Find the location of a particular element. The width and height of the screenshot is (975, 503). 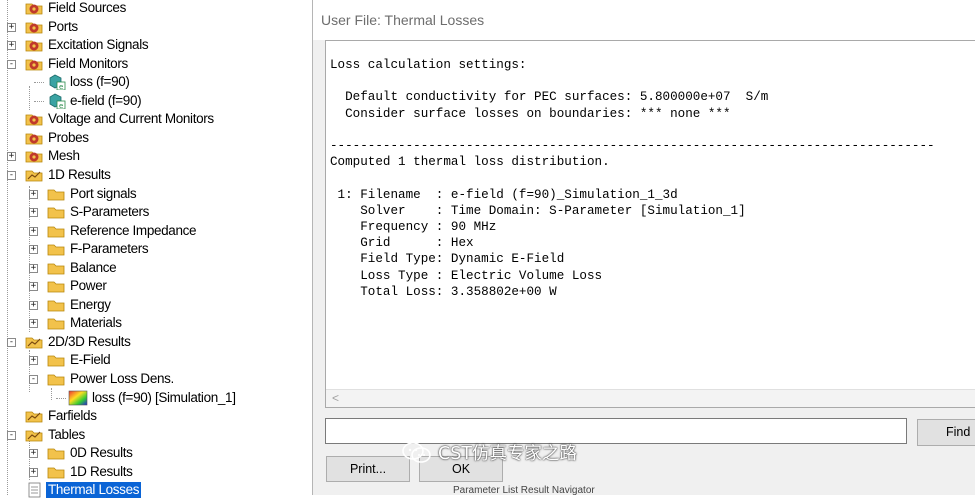

tree-item: Balance is located at coordinates (82, 268).